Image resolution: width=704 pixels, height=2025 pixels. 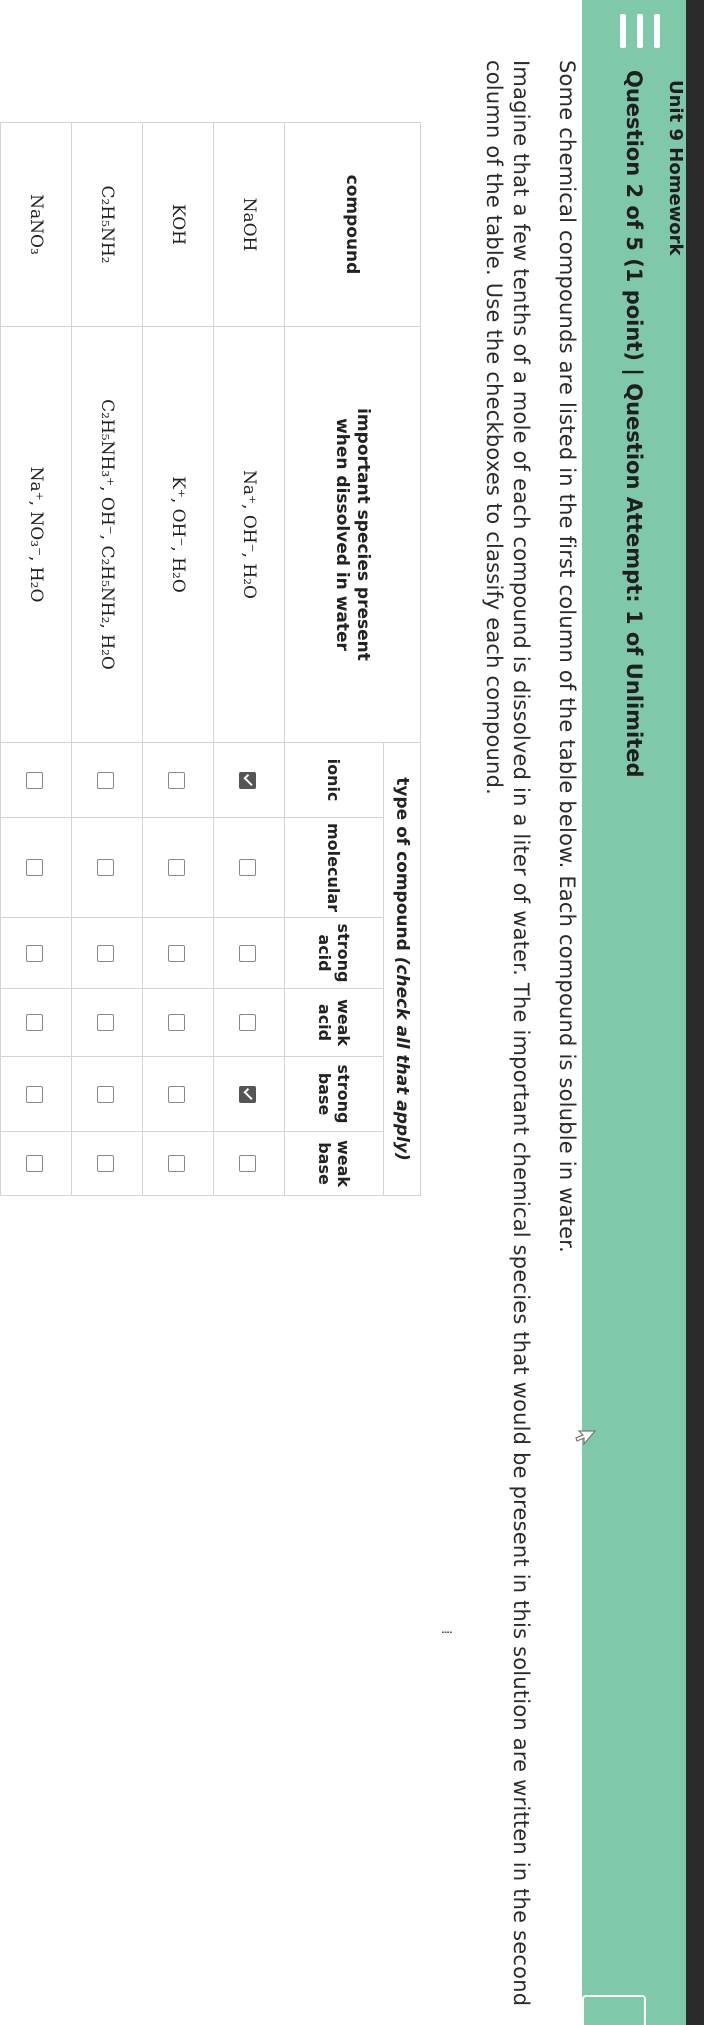 I want to click on table-row: KOH K⁺, OH⁻, H₂O, so click(x=178, y=659).